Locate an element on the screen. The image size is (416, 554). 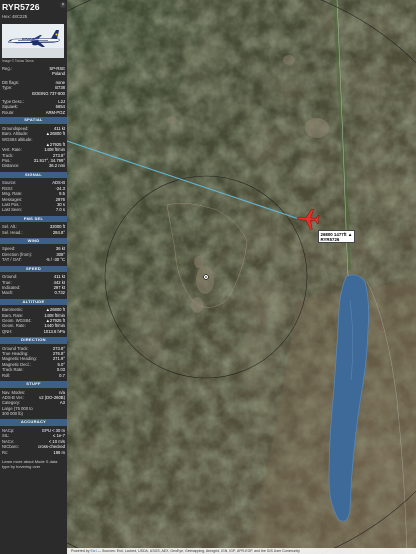
info-value: BOEING 737-800 is located at coordinates (48, 93).